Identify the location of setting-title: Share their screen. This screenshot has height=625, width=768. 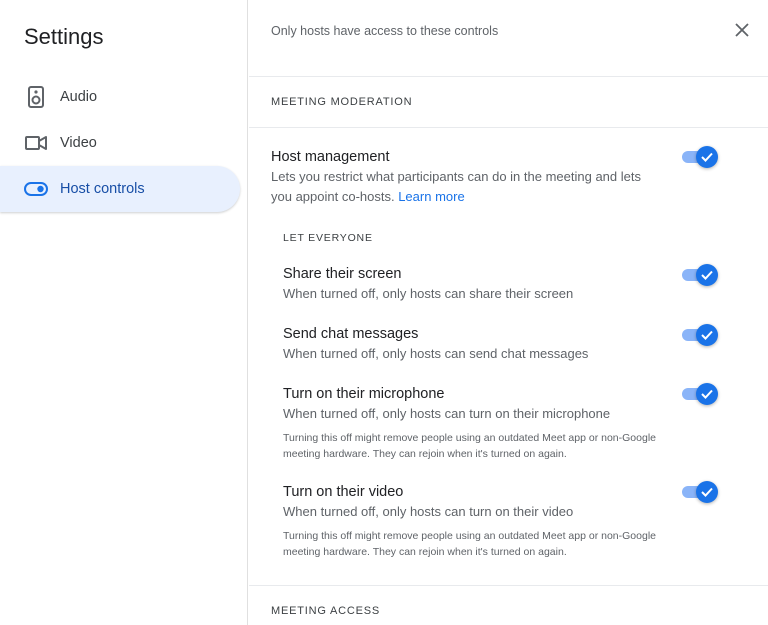
(342, 274).